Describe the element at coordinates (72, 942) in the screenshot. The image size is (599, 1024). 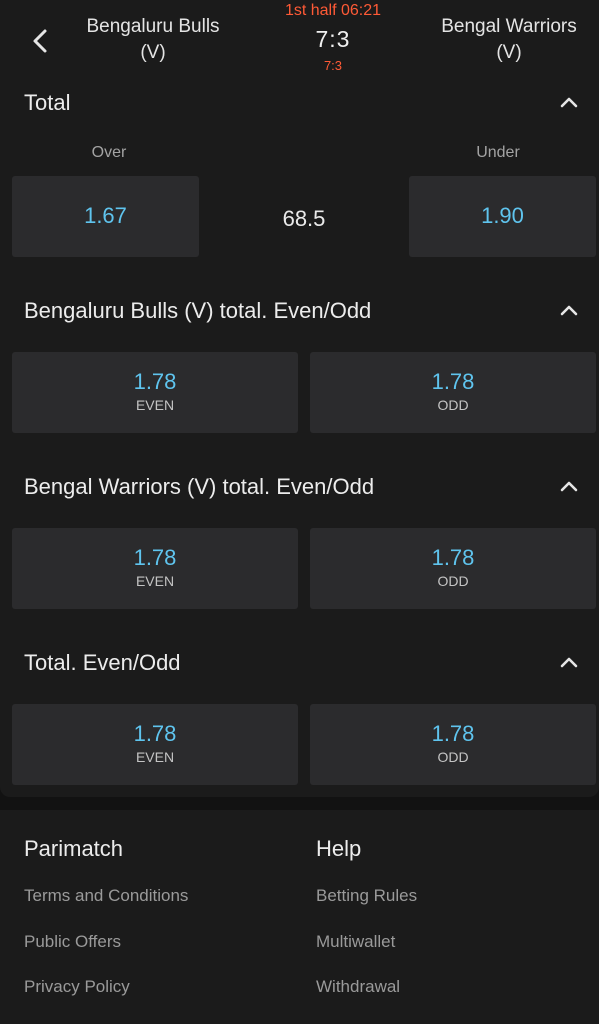
I see `public-offers-link: Public Offers` at that location.